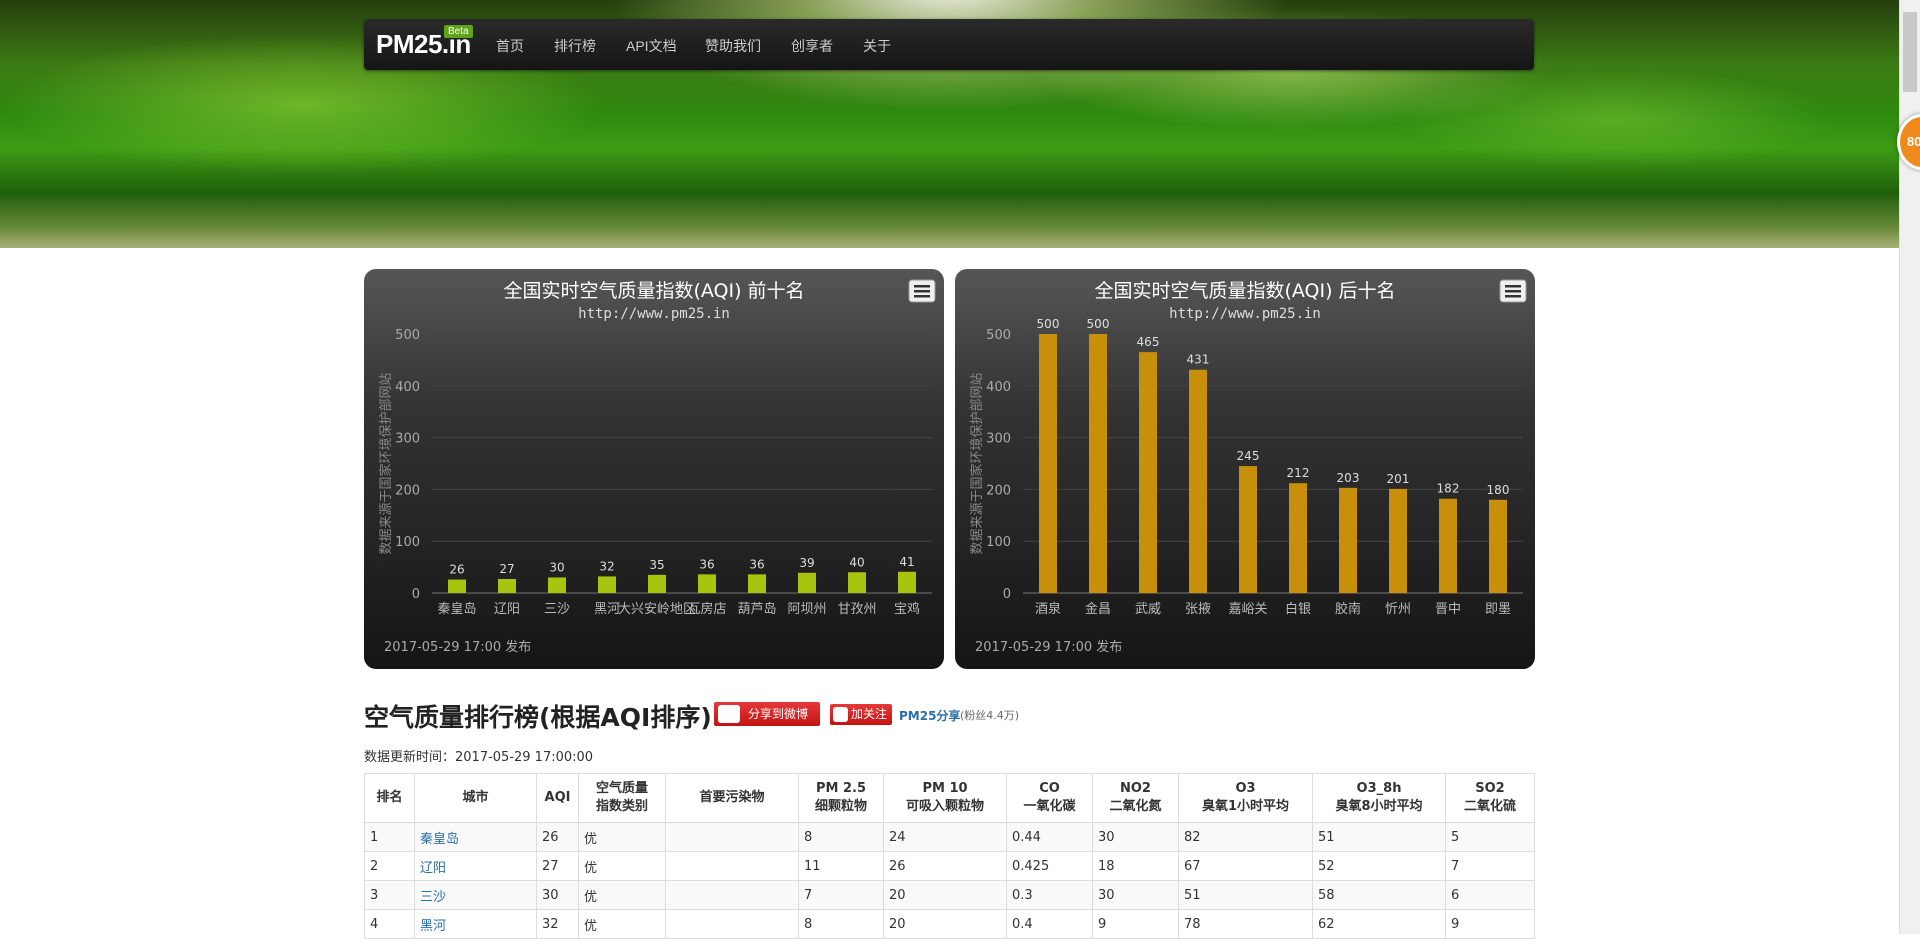 The image size is (1920, 939). I want to click on top-chart-footer: 2017-05-29 17:00 发布, so click(457, 647).